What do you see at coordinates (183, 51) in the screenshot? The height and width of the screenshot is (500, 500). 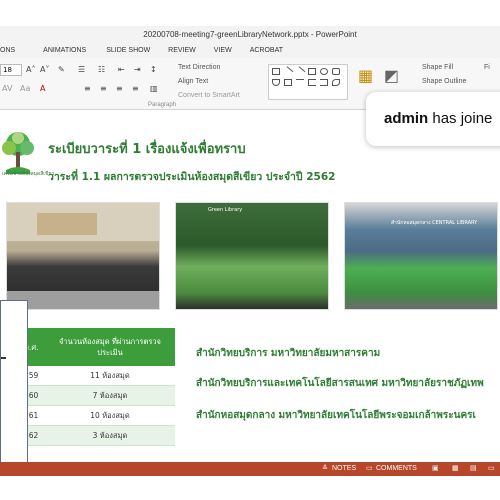 I see `tab-review: REVIEW` at bounding box center [183, 51].